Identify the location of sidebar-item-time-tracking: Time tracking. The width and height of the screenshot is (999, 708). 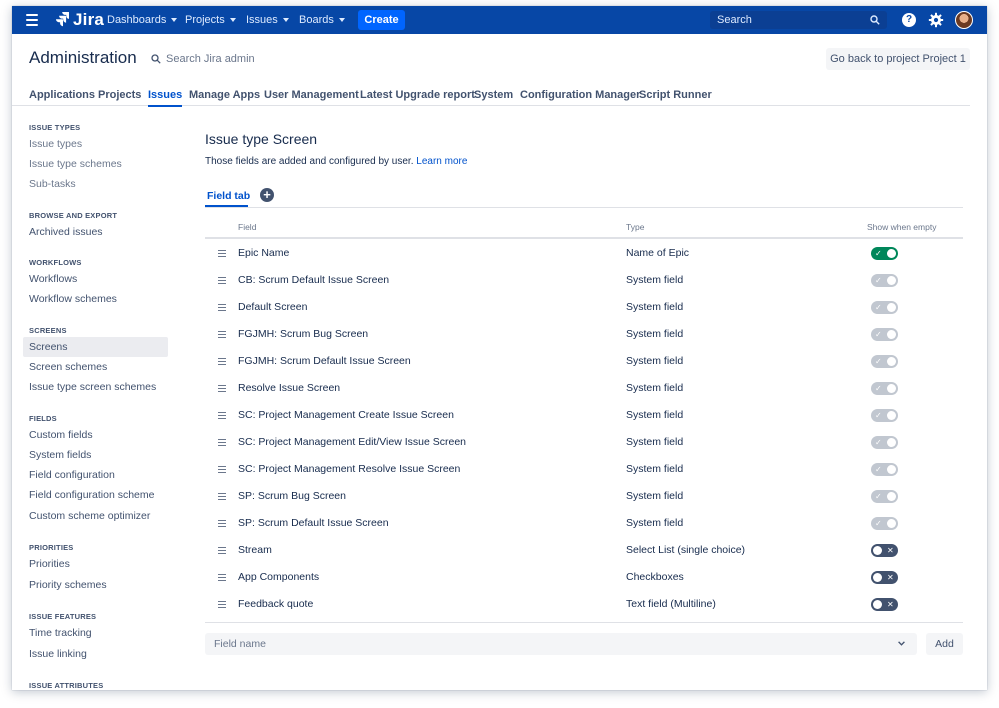
(60, 633).